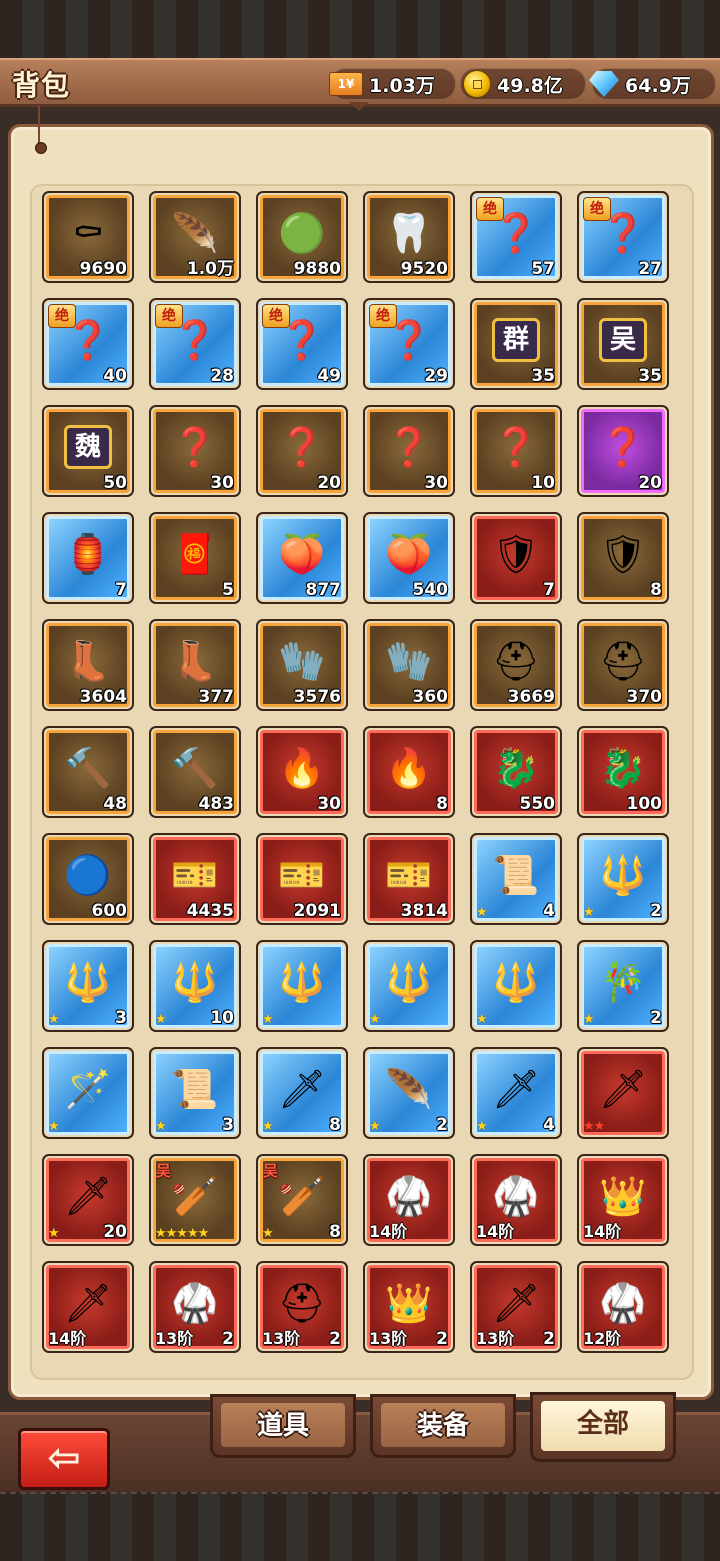 The width and height of the screenshot is (720, 1561). I want to click on item-slot: ⛑ 3669, so click(516, 665).